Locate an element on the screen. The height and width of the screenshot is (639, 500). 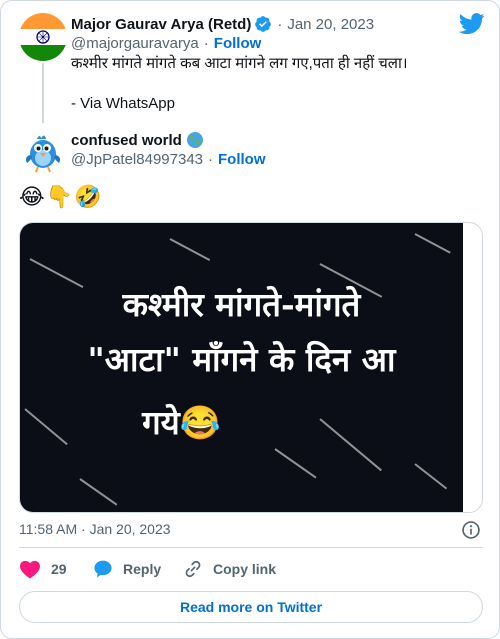
quoted-name-row: confused world is located at coordinates (137, 140).